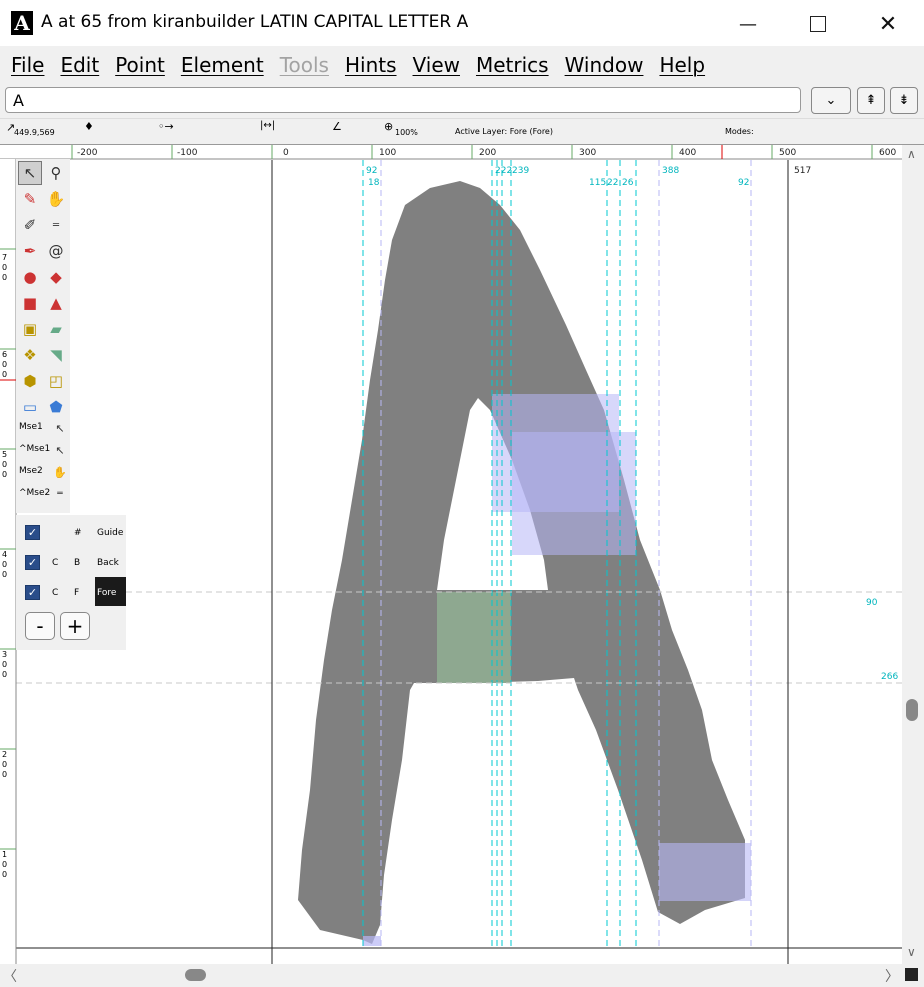 This screenshot has width=924, height=987. Describe the element at coordinates (30, 303) in the screenshot. I see `corner-point-icon: ■` at that location.